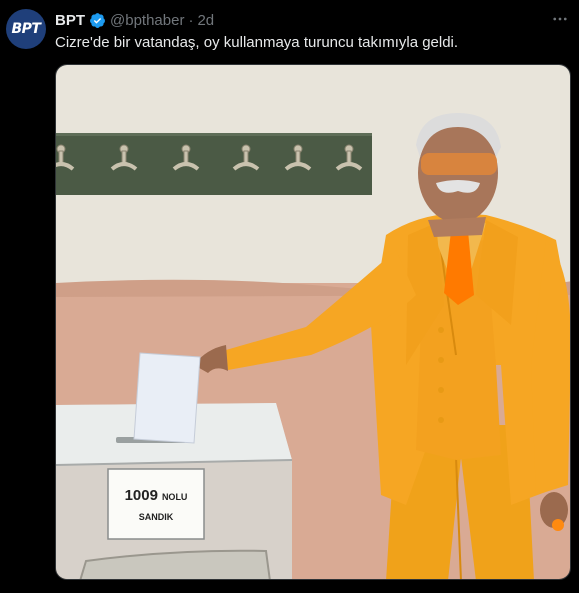  What do you see at coordinates (147, 20) in the screenshot?
I see `handle: @bpthaber` at bounding box center [147, 20].